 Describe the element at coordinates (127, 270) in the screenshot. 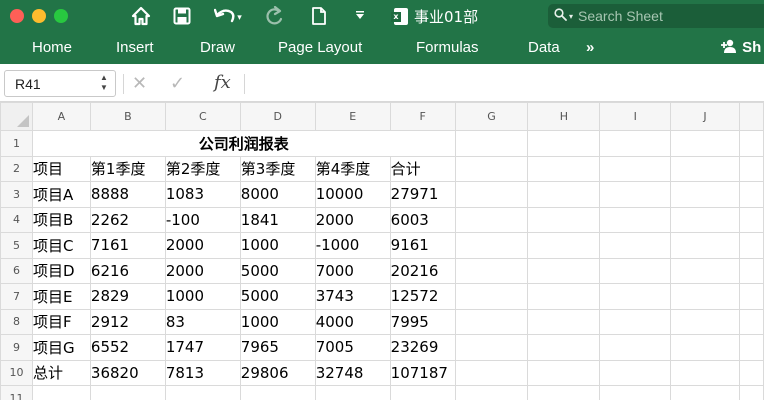

I see `cell: 6216` at that location.